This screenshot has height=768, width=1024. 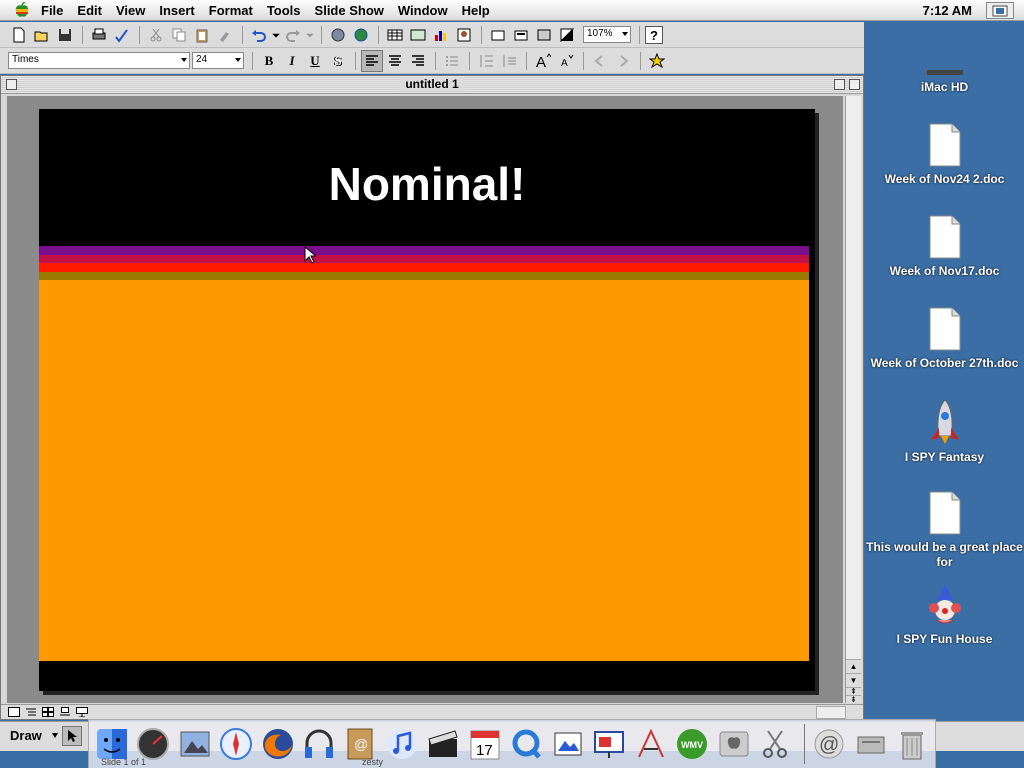 I want to click on align-right-button, so click(x=418, y=61).